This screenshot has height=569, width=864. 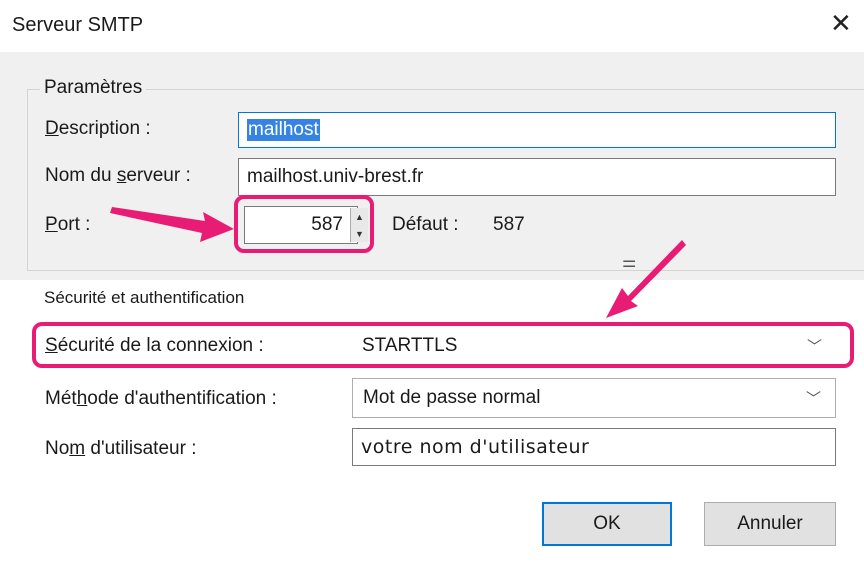 I want to click on arrow-to-security, so click(x=646, y=279).